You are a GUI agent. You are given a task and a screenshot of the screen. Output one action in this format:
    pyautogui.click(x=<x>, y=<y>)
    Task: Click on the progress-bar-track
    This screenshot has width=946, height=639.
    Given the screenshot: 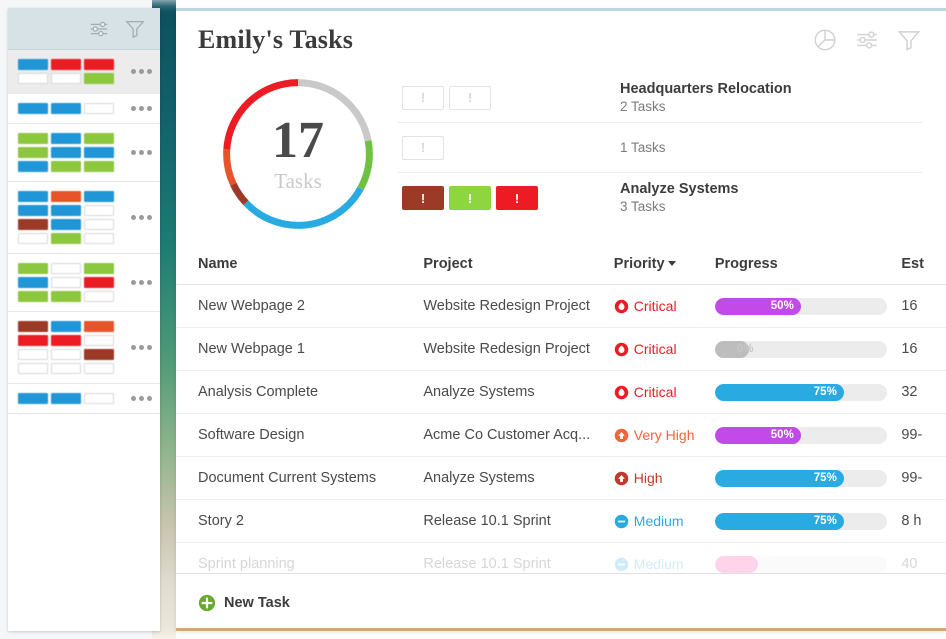 What is the action you would take?
    pyautogui.click(x=800, y=564)
    